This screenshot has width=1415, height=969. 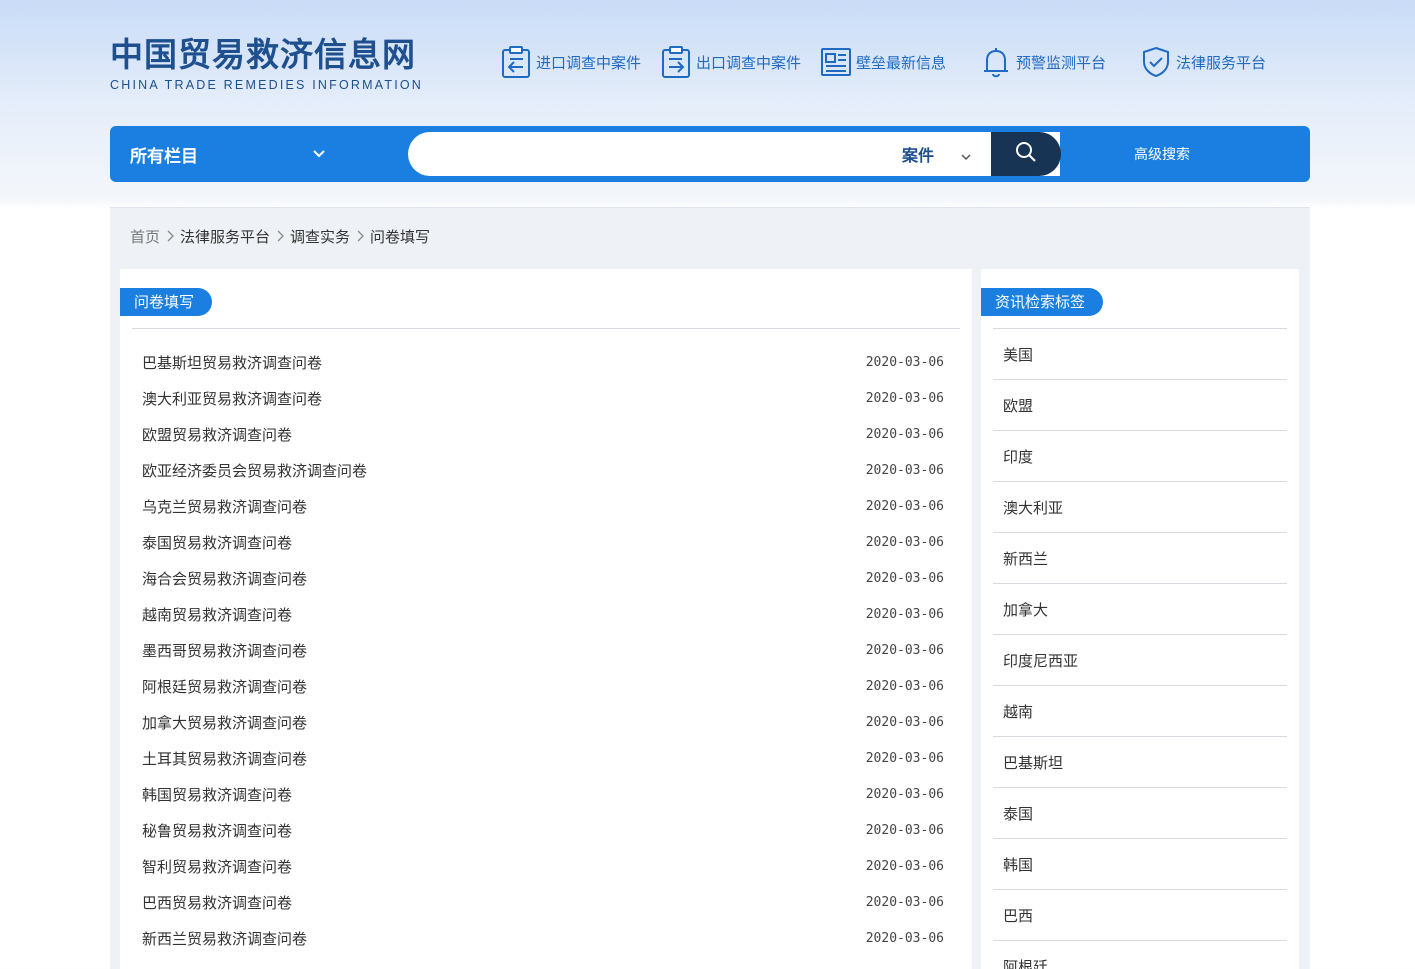 What do you see at coordinates (217, 794) in the screenshot?
I see `article-title: 韩国贸易救济调查问卷` at bounding box center [217, 794].